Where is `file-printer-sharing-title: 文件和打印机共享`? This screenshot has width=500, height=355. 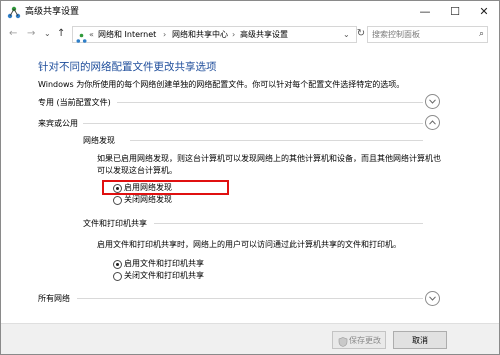
file-printer-sharing-title: 文件和打印机共享 is located at coordinates (115, 223).